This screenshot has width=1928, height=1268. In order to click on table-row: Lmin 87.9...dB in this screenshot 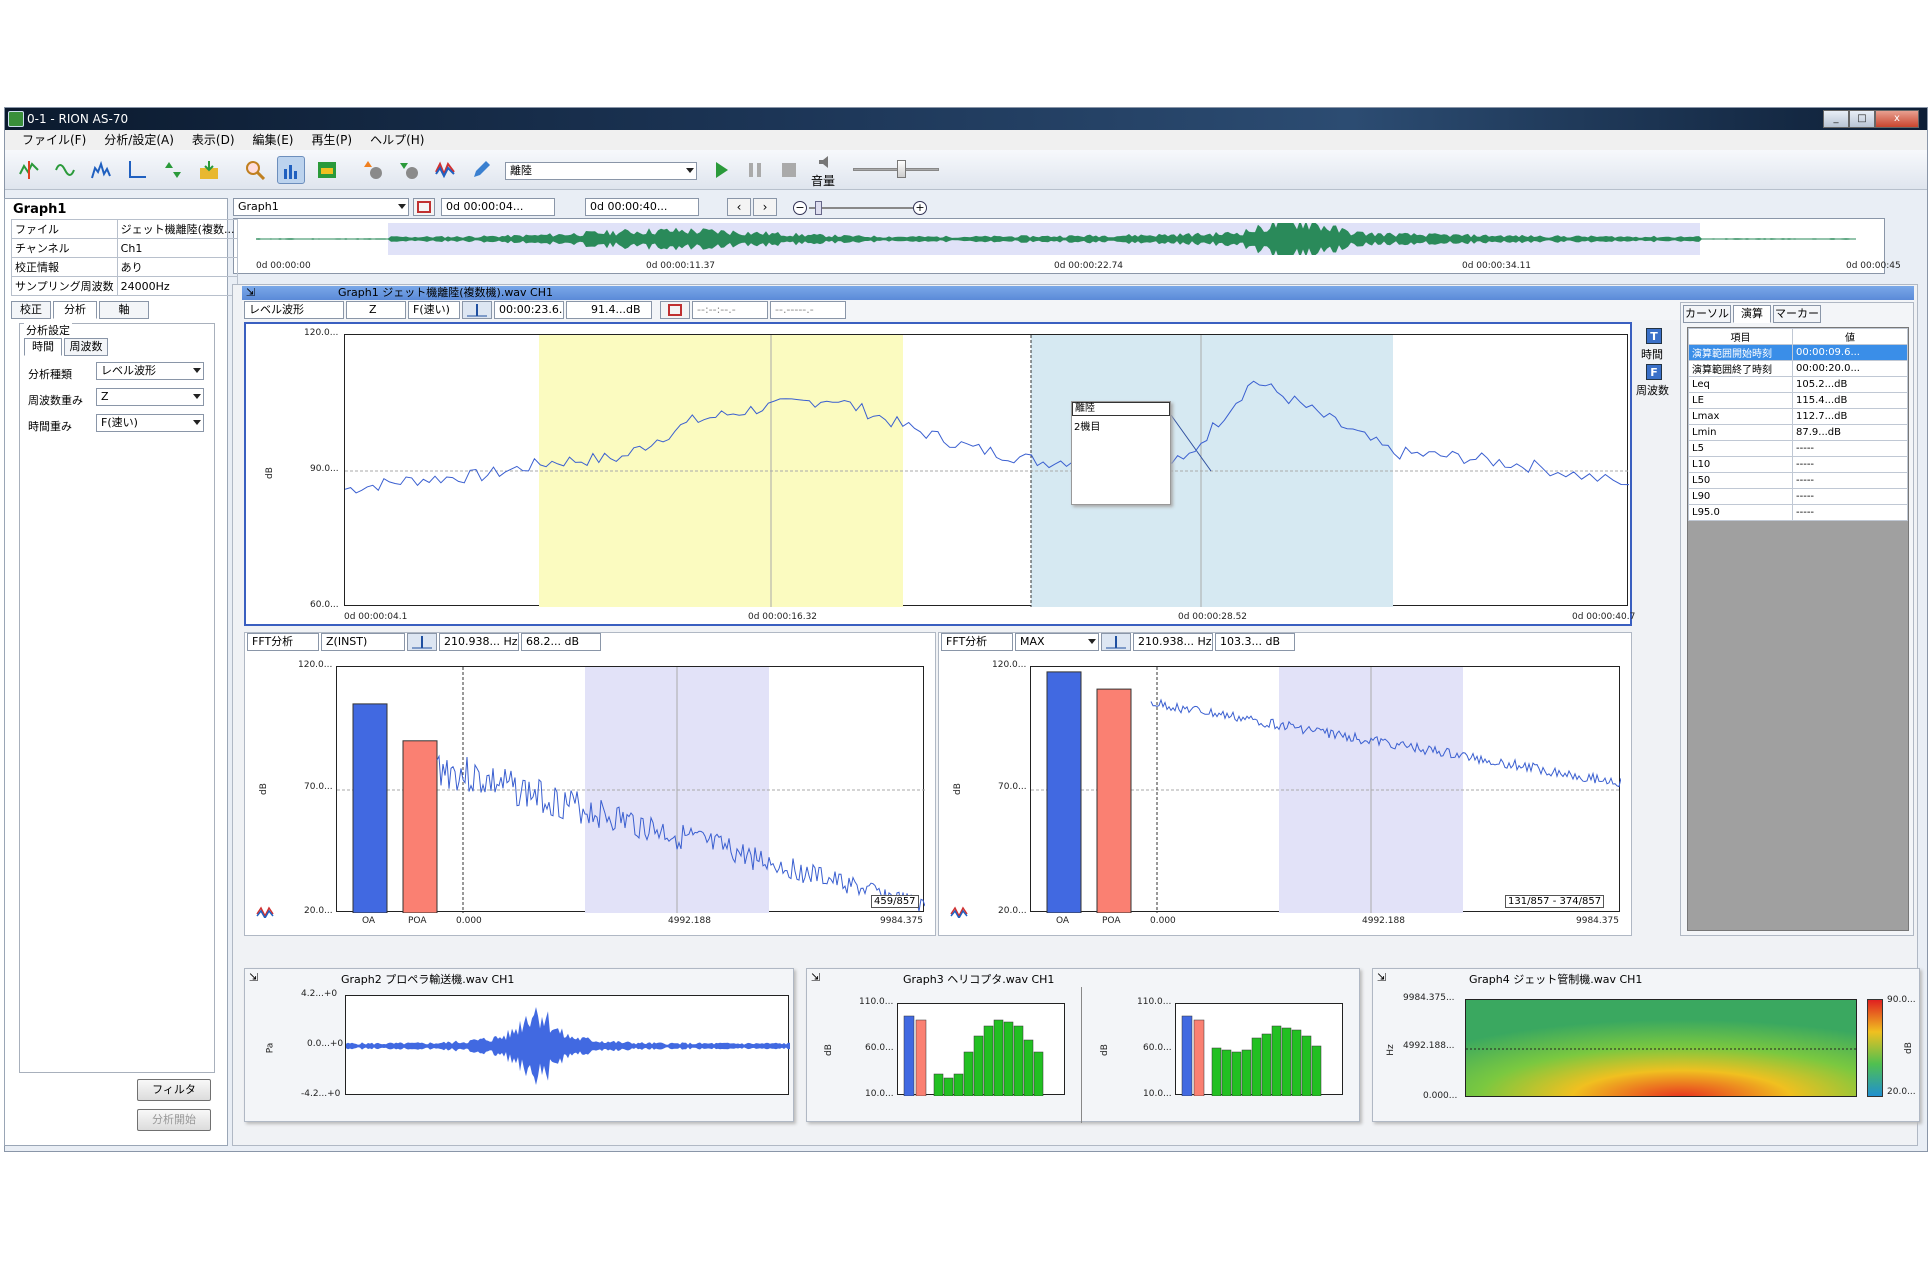, I will do `click(1798, 432)`.